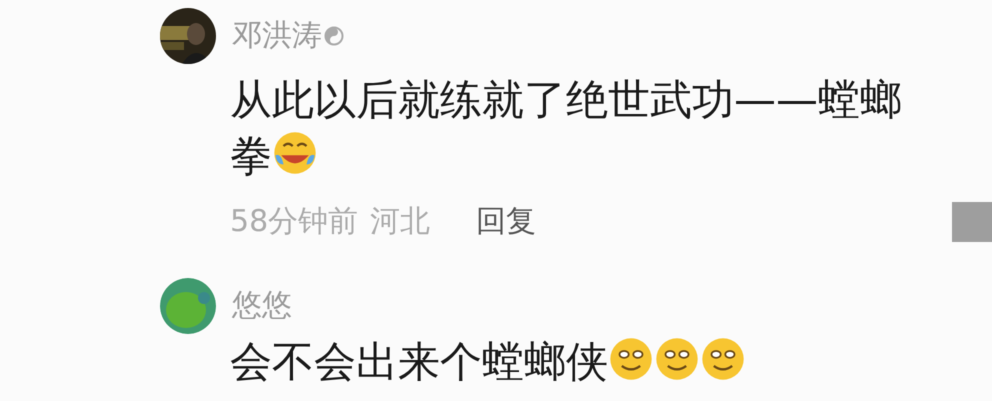 The image size is (992, 401). Describe the element at coordinates (188, 306) in the screenshot. I see `avatar-icon` at that location.